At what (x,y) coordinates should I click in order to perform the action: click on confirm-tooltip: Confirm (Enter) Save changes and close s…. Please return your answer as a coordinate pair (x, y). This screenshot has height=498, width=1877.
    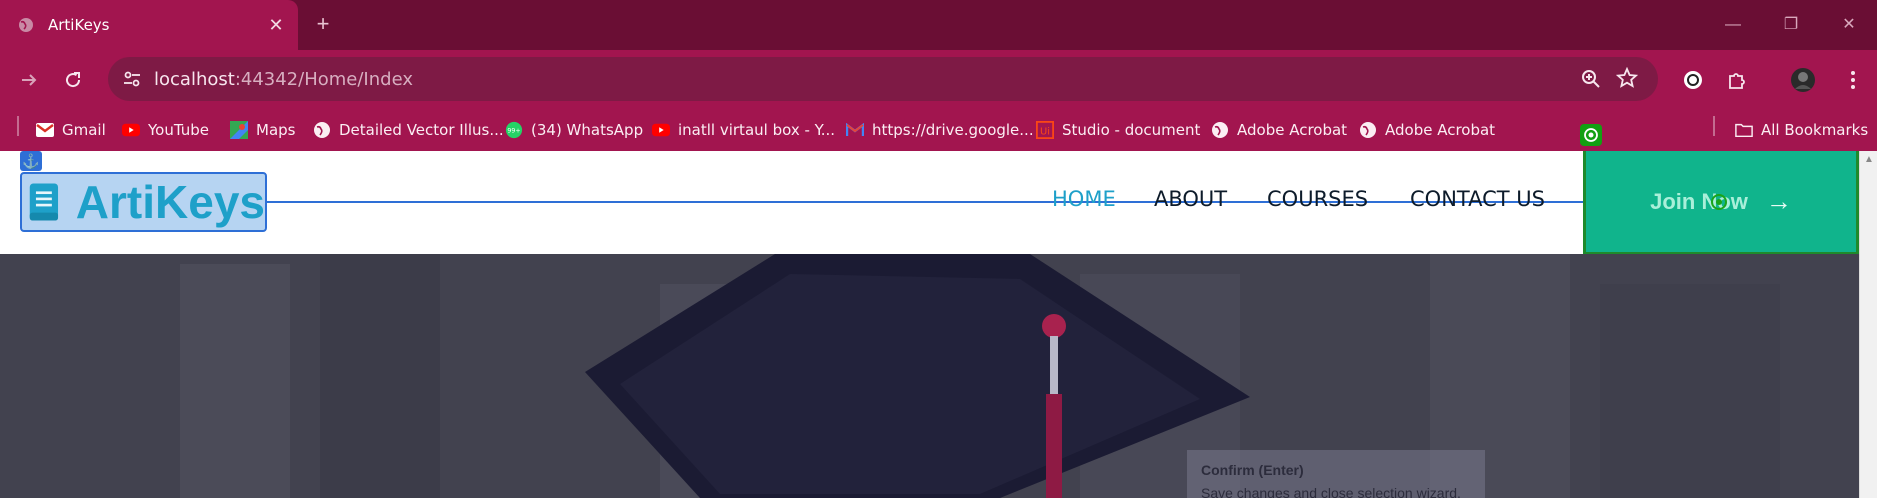
    Looking at the image, I should click on (1336, 474).